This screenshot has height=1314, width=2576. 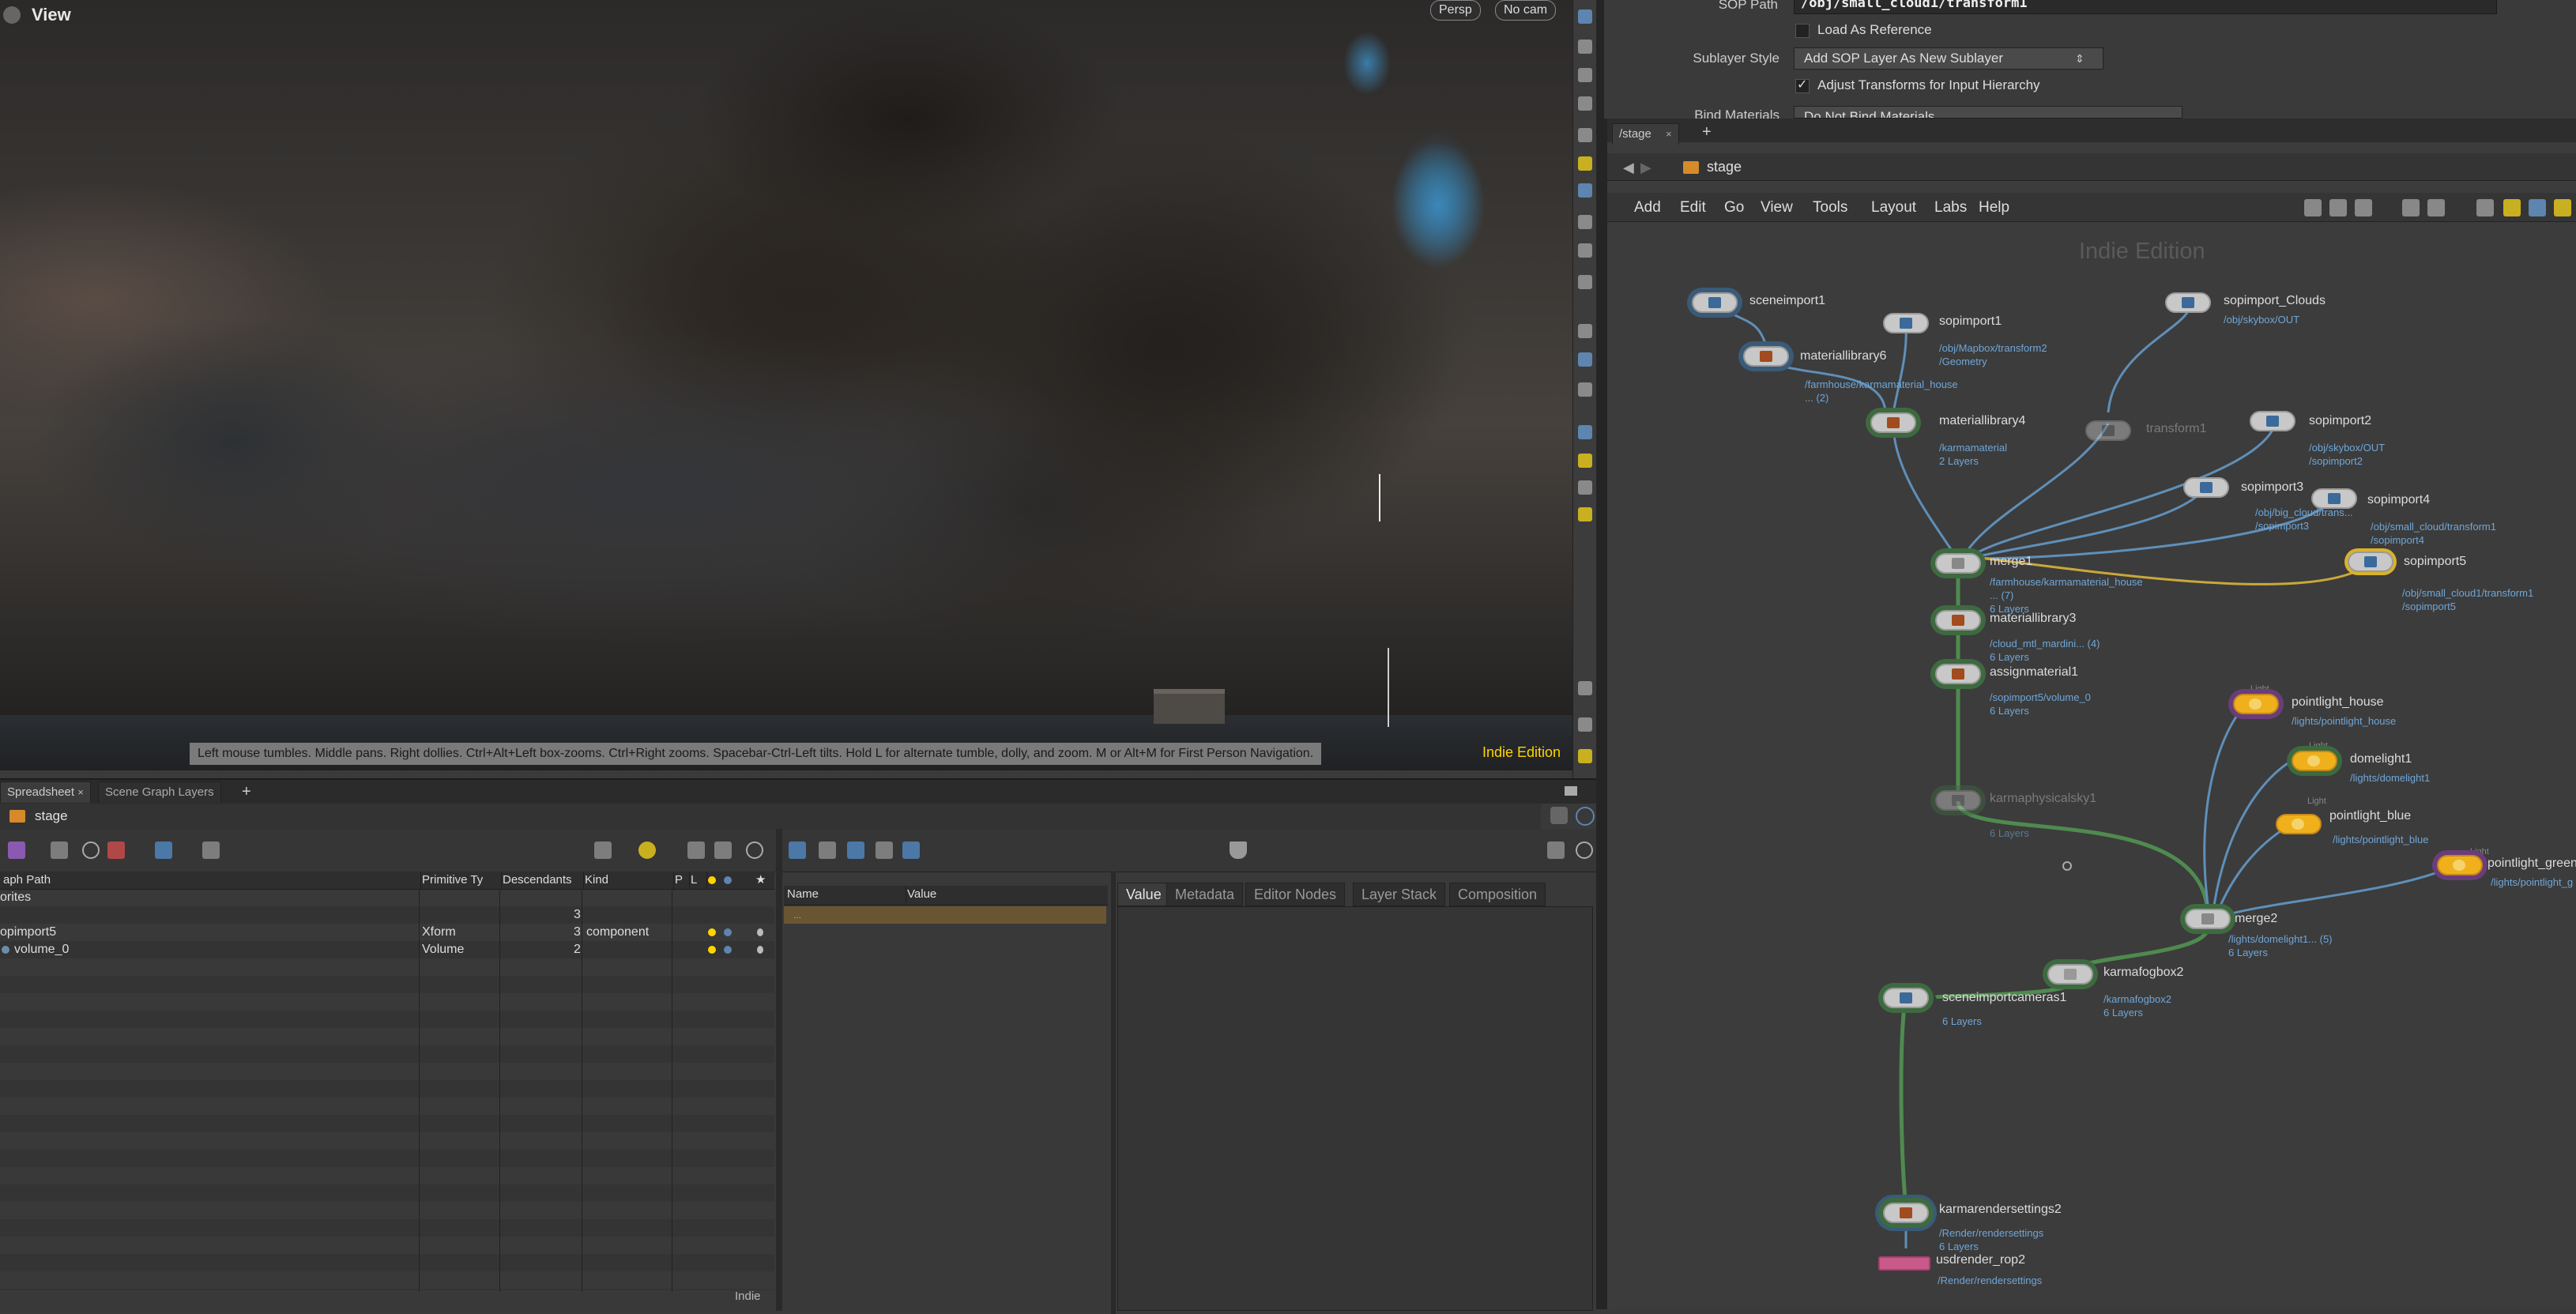 What do you see at coordinates (246, 792) in the screenshot?
I see `add-tab-icon: +` at bounding box center [246, 792].